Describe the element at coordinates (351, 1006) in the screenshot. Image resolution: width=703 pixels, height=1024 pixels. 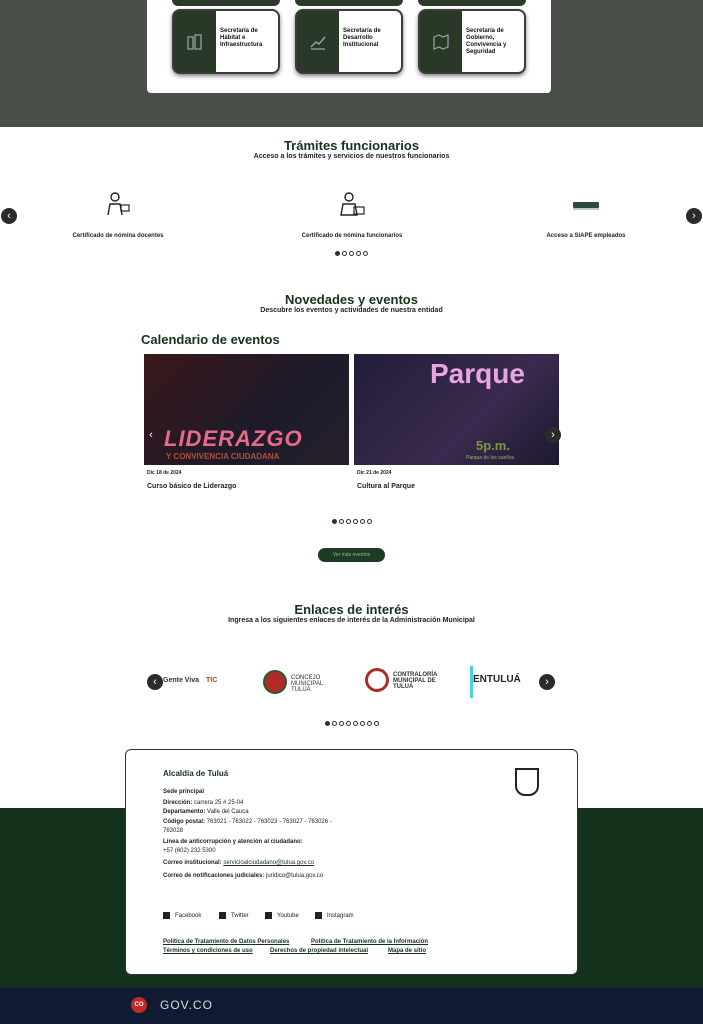
I see `govco-bar: CO GOV.CO` at that location.